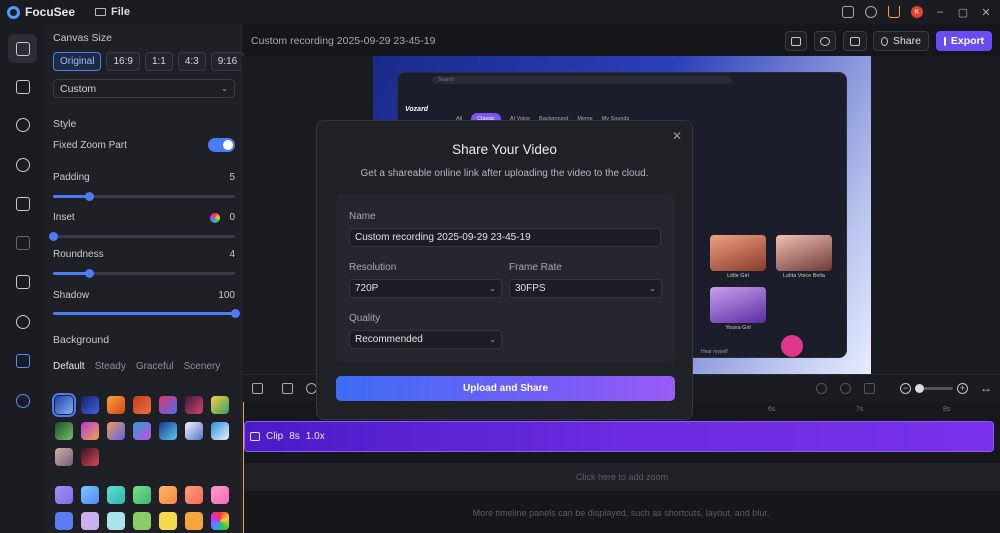 This screenshot has width=1000, height=533. What do you see at coordinates (963, 12) in the screenshot?
I see `maximize-button: ▢` at bounding box center [963, 12].